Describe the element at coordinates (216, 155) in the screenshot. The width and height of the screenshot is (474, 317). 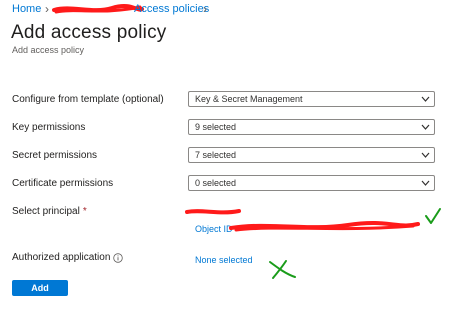
I see `secret-permissions-value: 7 selected` at that location.